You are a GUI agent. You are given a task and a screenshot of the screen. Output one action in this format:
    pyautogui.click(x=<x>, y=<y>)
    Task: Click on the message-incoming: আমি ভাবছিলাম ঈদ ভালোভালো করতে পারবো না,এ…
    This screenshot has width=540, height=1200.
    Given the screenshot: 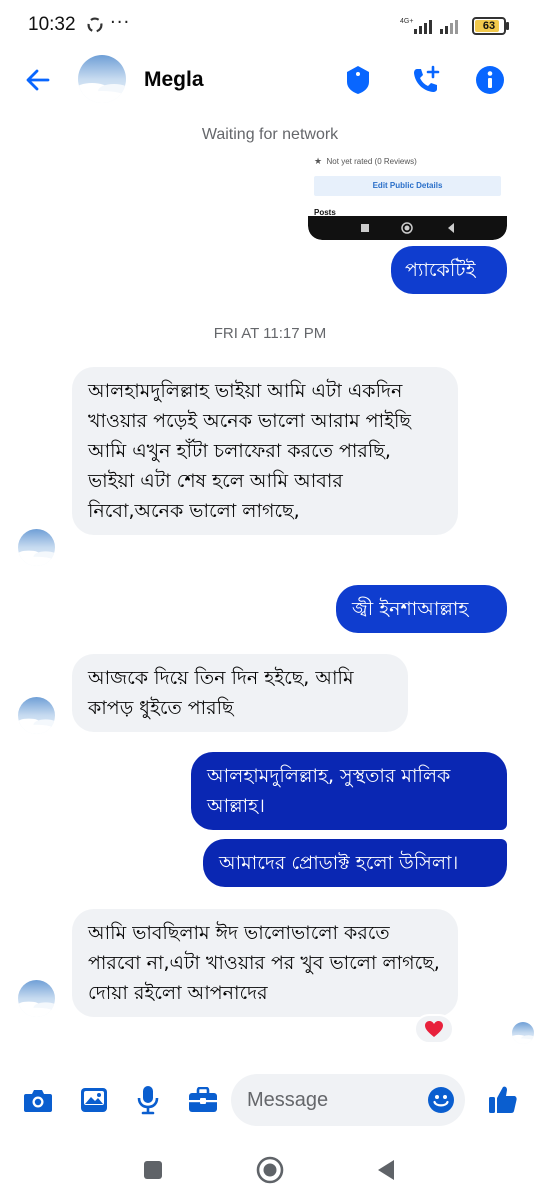 What is the action you would take?
    pyautogui.click(x=265, y=963)
    